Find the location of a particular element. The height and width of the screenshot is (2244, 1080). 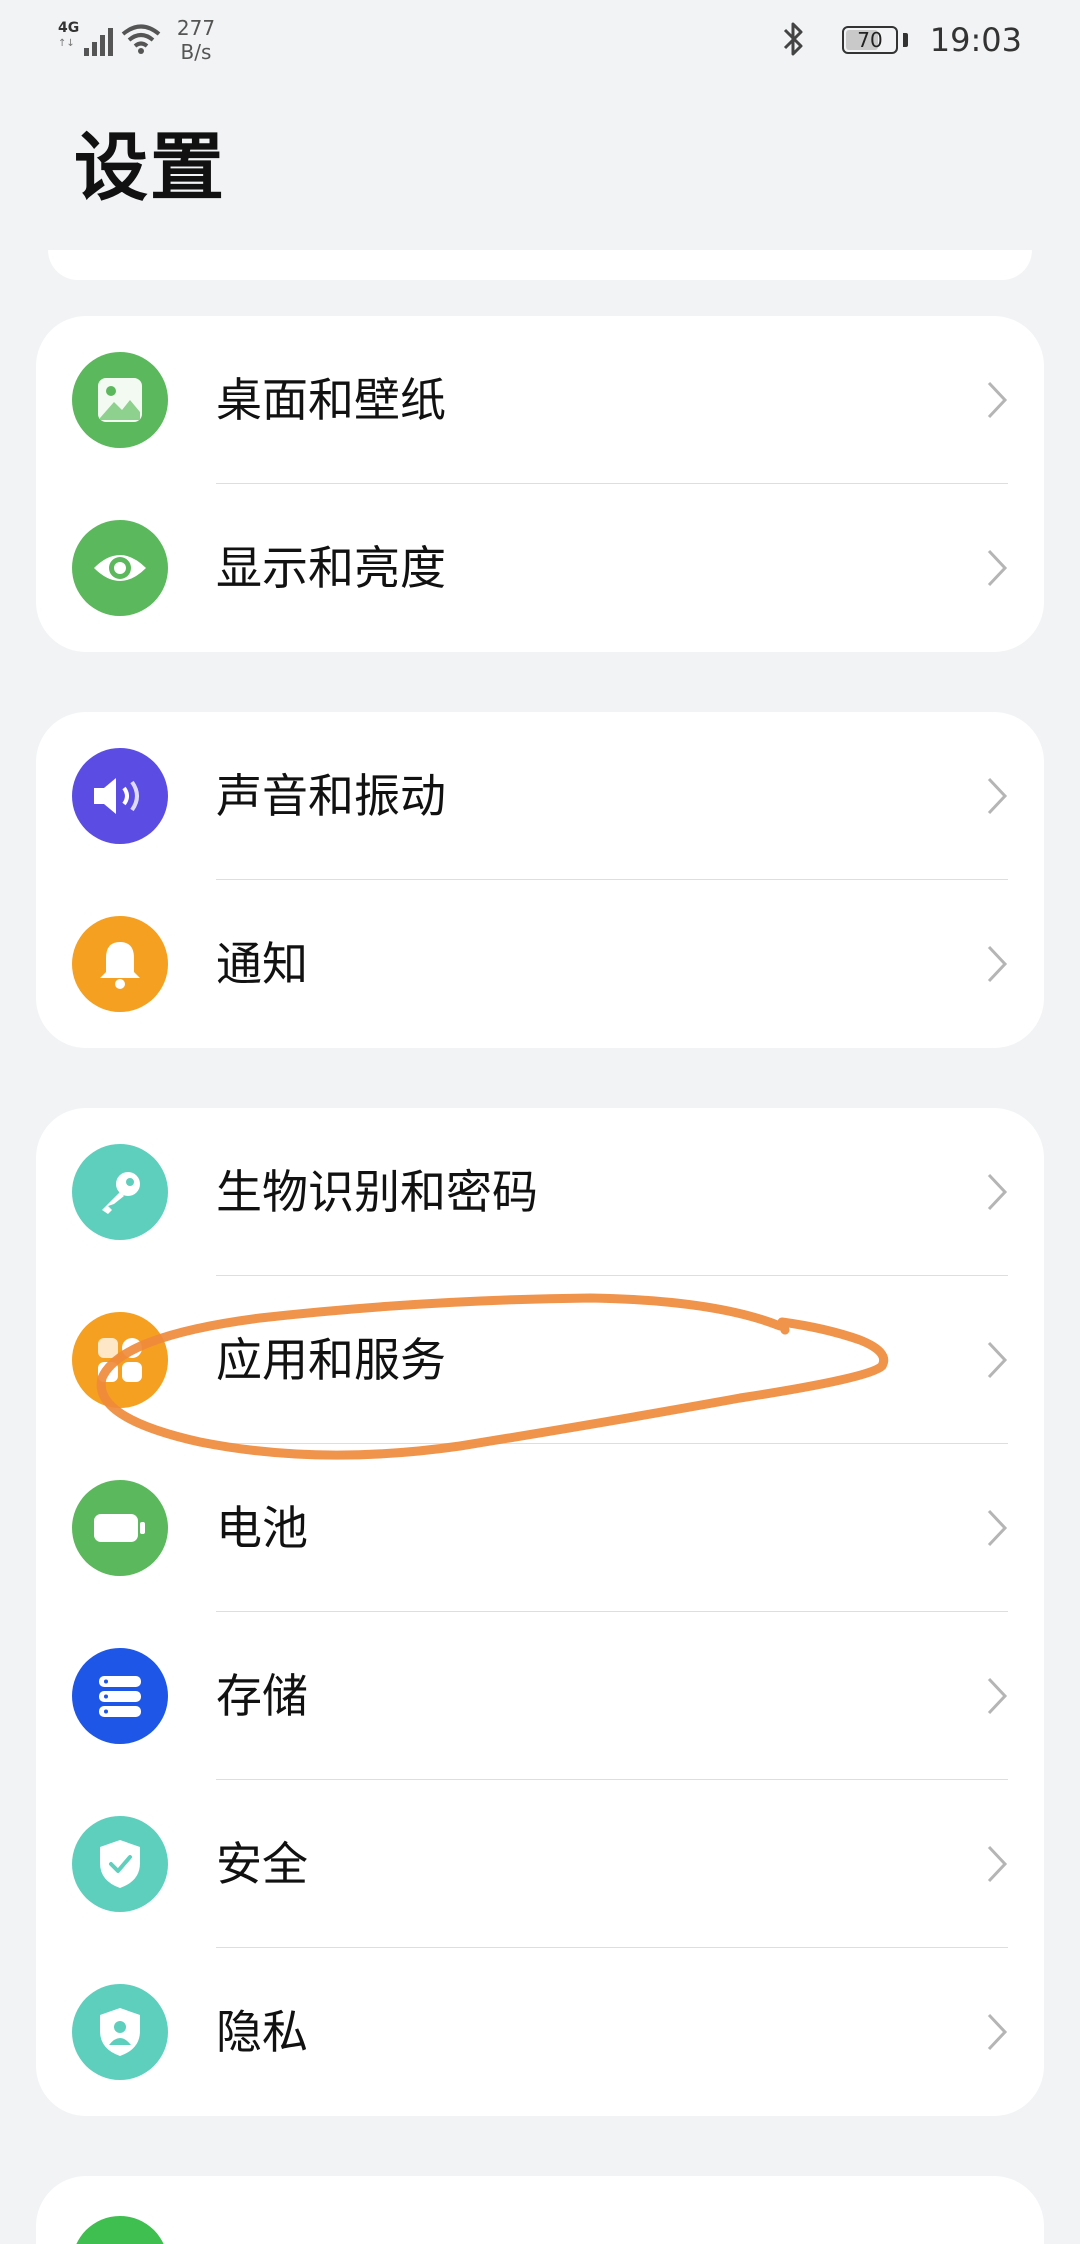

settings-item-label: 隐私 is located at coordinates (262, 2032).